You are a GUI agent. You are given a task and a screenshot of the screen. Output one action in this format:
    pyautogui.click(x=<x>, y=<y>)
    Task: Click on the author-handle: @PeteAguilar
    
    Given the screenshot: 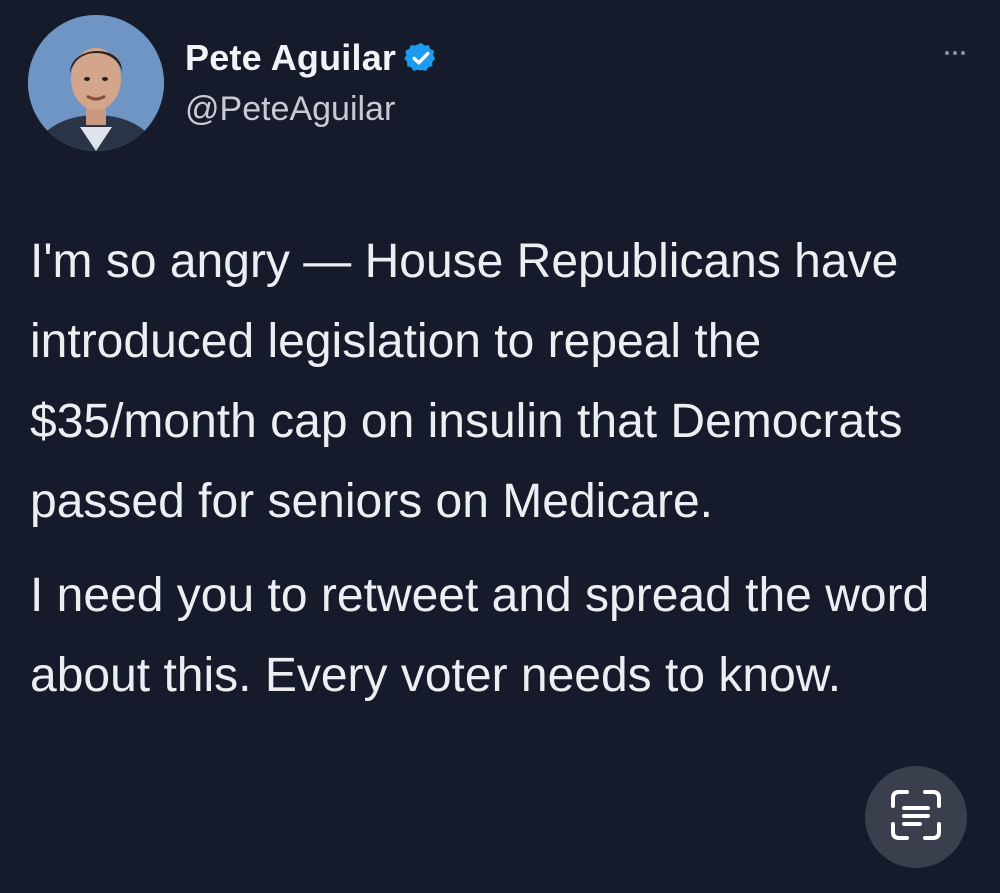 What is the action you would take?
    pyautogui.click(x=290, y=109)
    